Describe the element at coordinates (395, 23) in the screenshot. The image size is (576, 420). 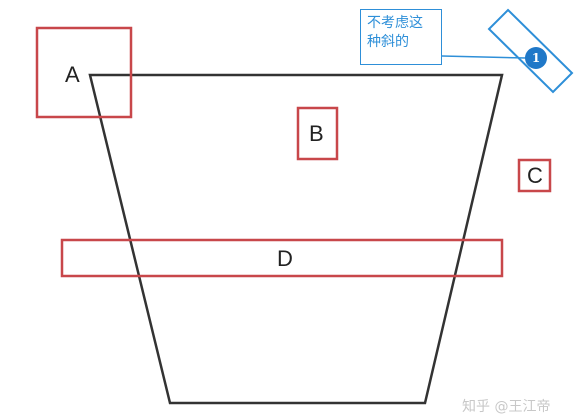
I see `callout-line-1: 不考虑这` at that location.